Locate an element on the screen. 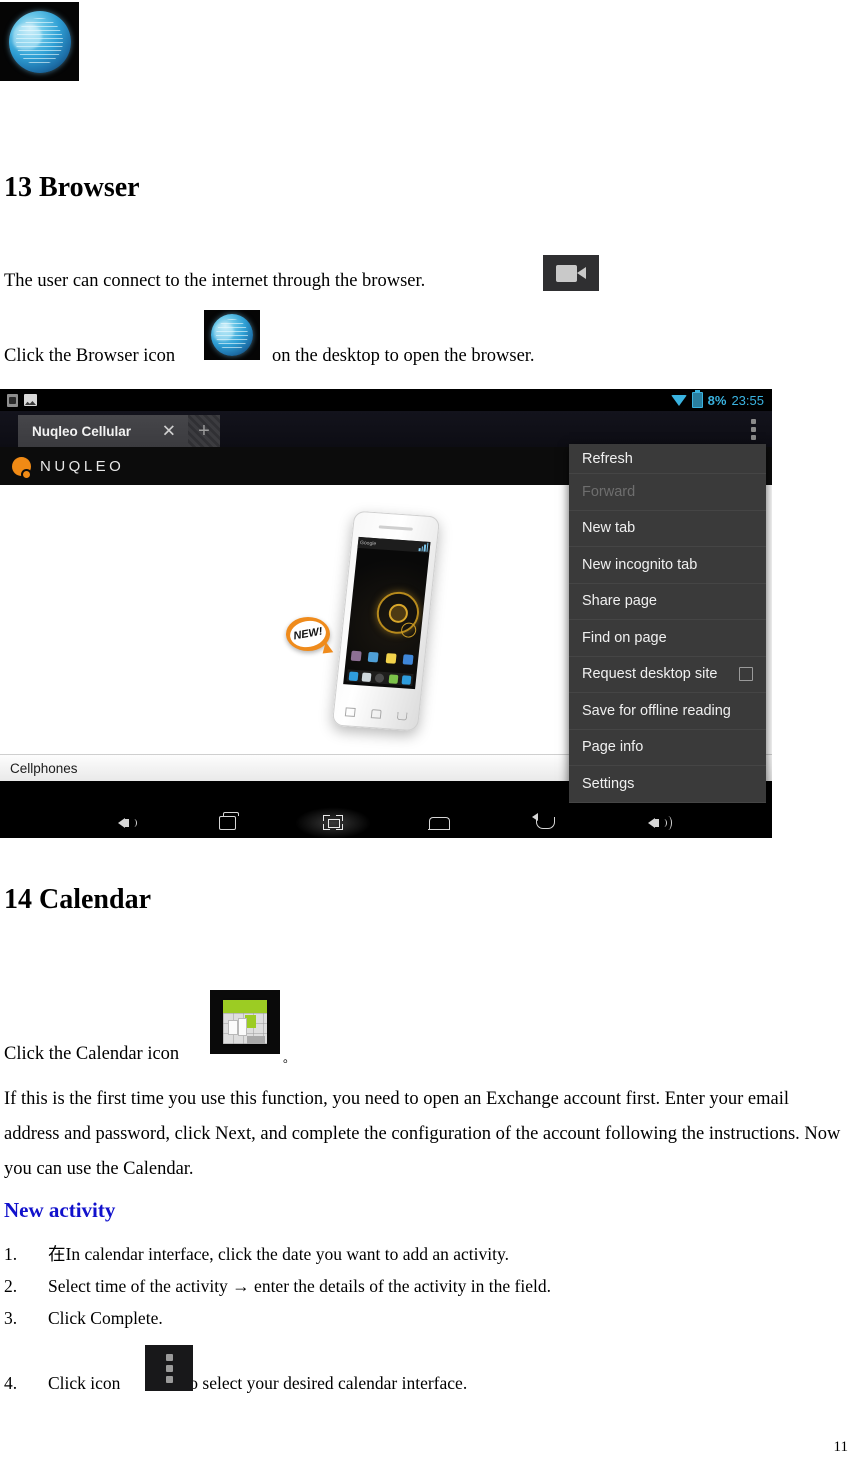 The height and width of the screenshot is (1464, 864). back-button is located at coordinates (545, 822).